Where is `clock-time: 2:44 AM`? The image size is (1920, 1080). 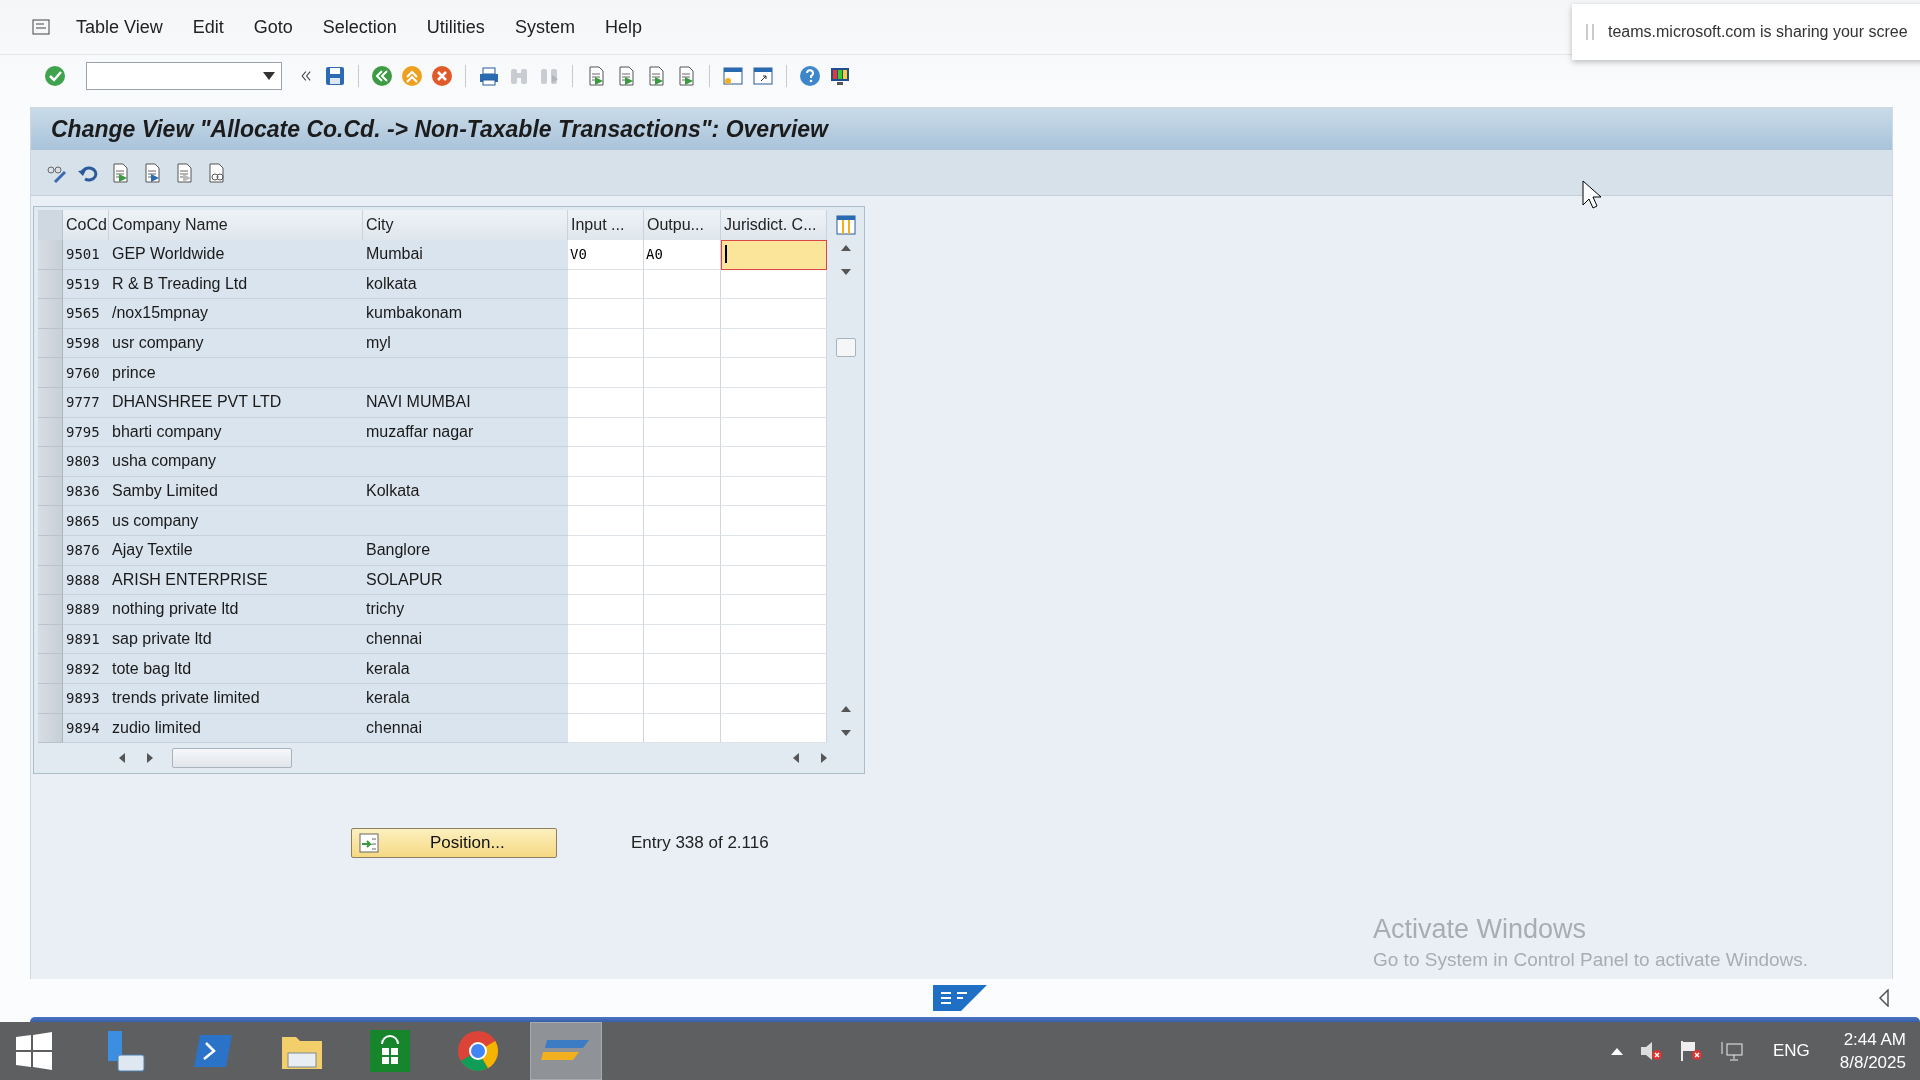
clock-time: 2:44 AM is located at coordinates (1874, 1039).